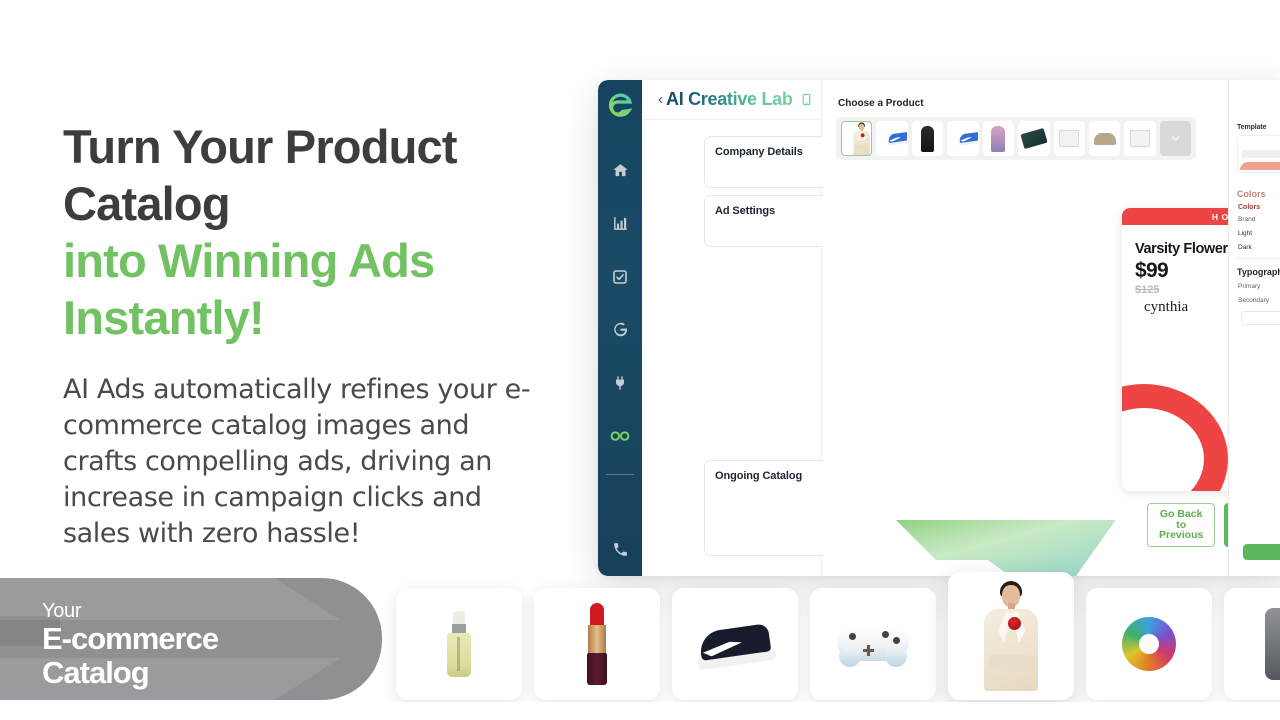 The height and width of the screenshot is (720, 1280). Describe the element at coordinates (620, 107) in the screenshot. I see `app-logo-icon` at that location.